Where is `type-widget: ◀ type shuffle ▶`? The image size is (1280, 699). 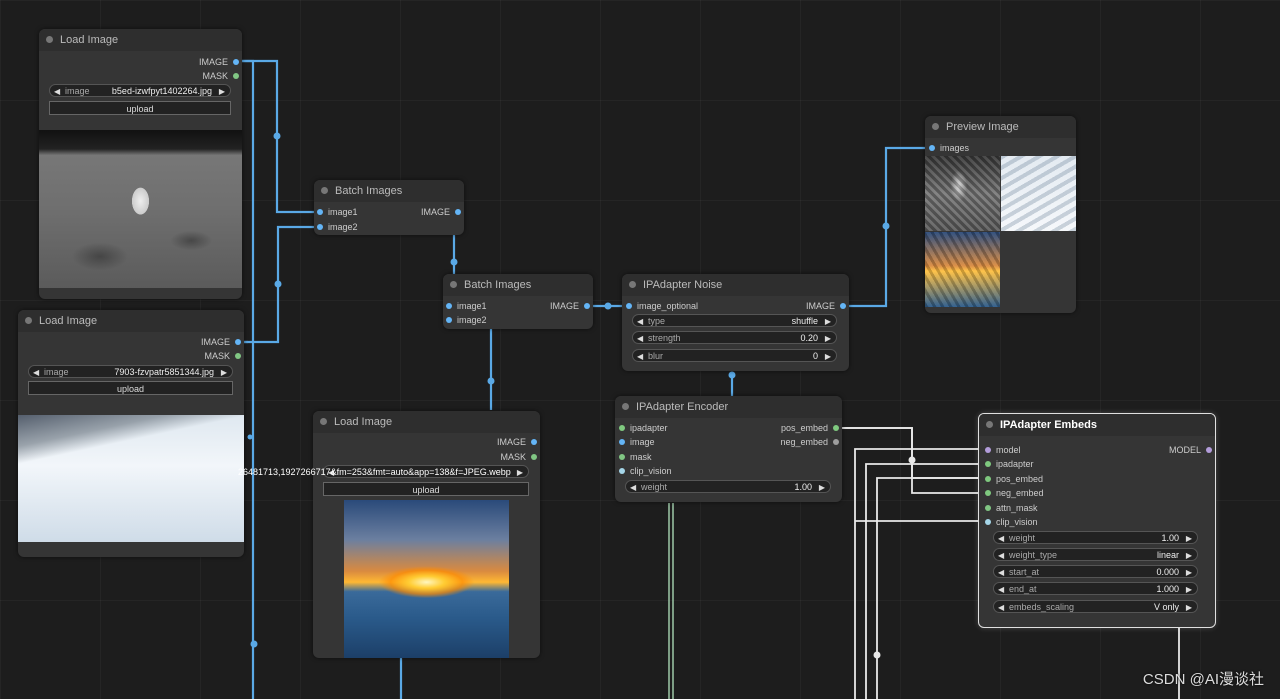
type-widget: ◀ type shuffle ▶ is located at coordinates (734, 320).